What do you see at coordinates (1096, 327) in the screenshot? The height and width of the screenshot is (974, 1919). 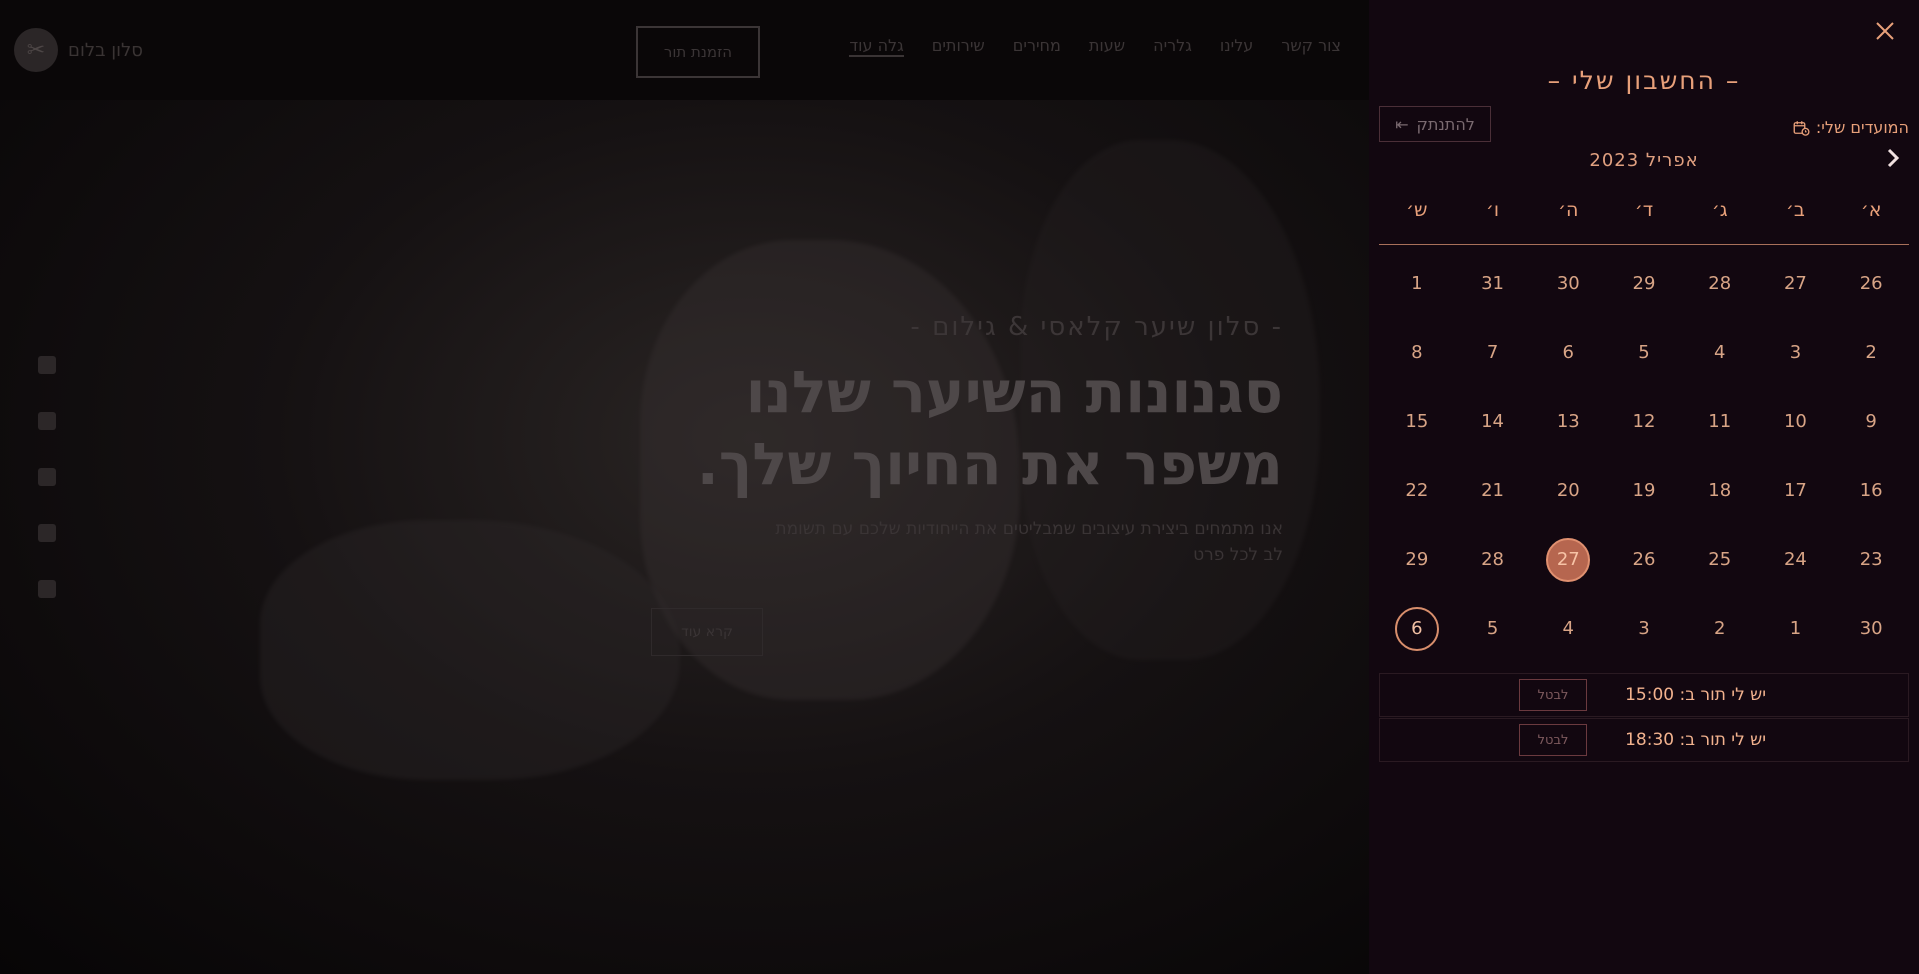 I see `hero-subtitle: - סלון שיער קלאסי & גילום -` at bounding box center [1096, 327].